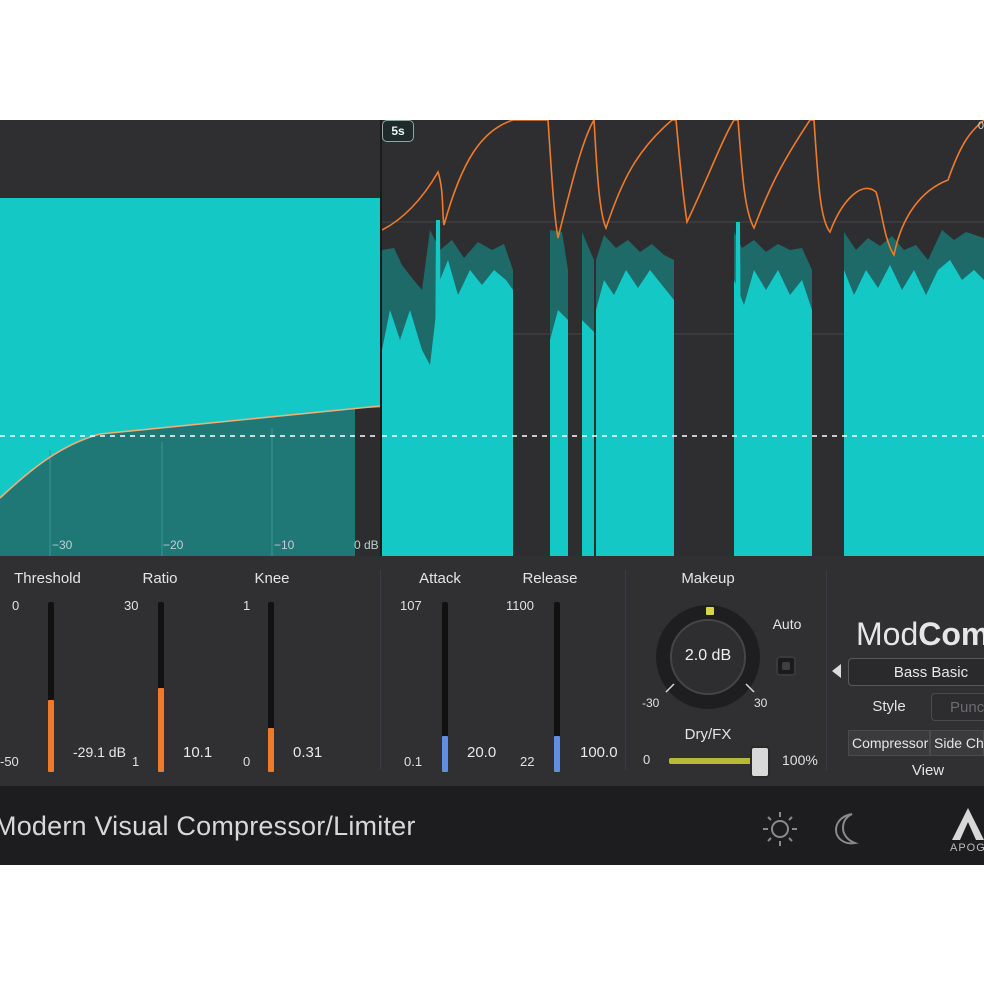 The image size is (984, 985). I want to click on apogee-logo-icon, so click(968, 824).